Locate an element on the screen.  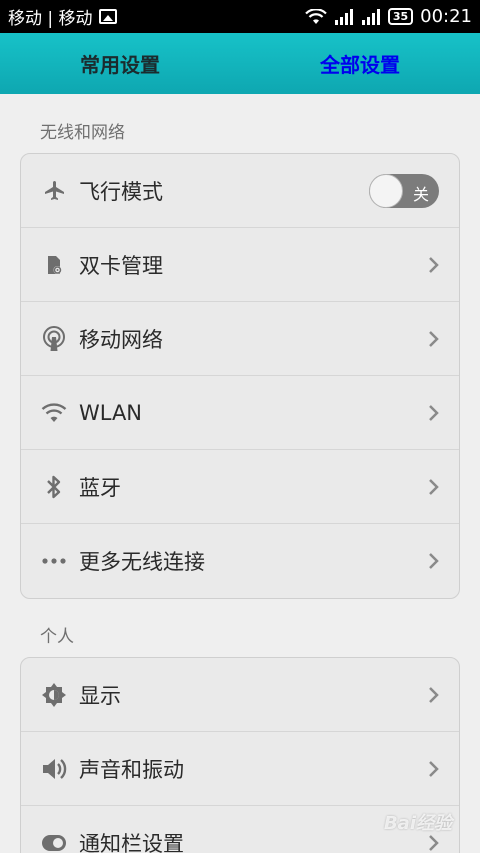
toggle-state-label: 关 is located at coordinates (420, 194).